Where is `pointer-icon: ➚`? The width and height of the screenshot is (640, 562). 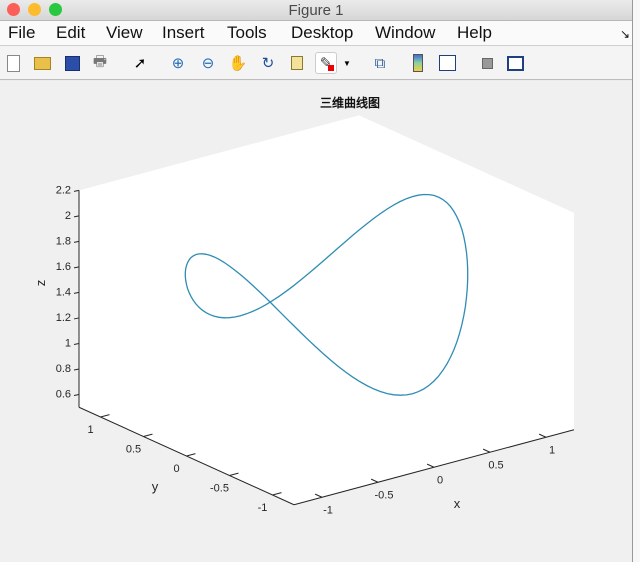 pointer-icon: ➚ is located at coordinates (140, 63).